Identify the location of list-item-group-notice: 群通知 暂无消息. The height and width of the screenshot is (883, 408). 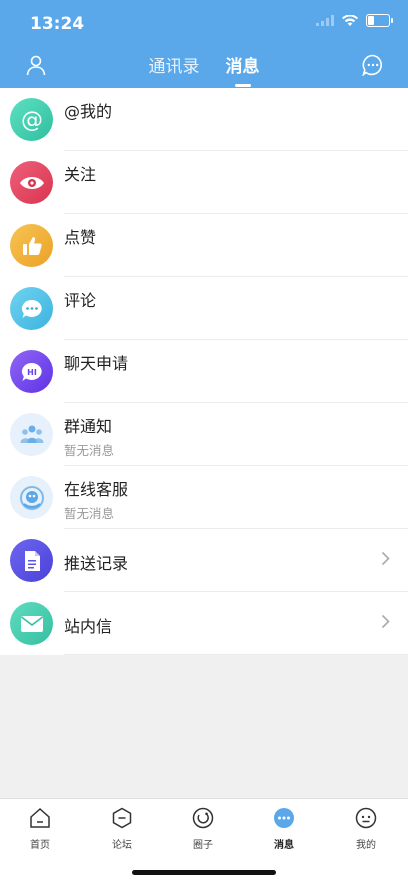
(204, 434).